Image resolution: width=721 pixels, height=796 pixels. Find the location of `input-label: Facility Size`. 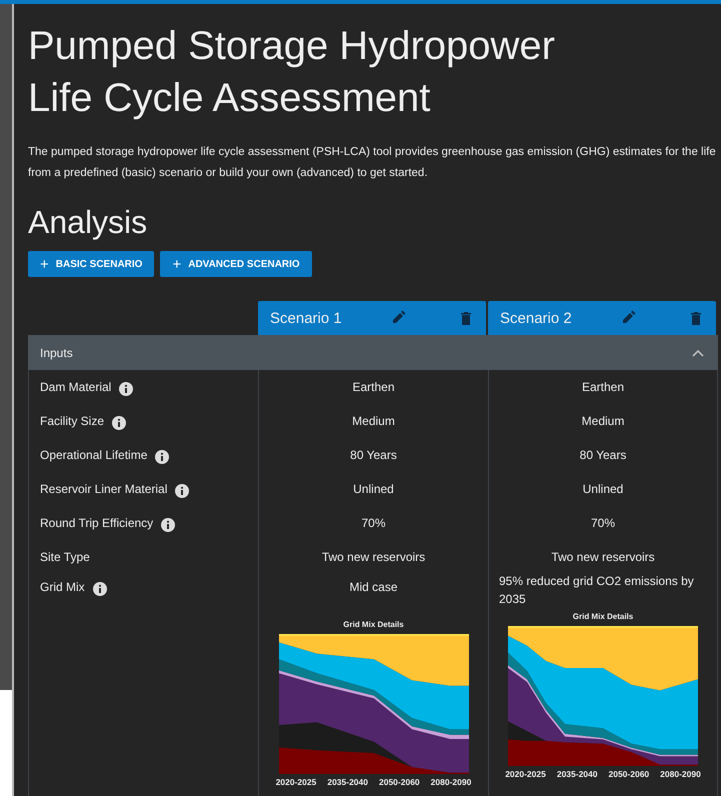

input-label: Facility Size is located at coordinates (72, 421).